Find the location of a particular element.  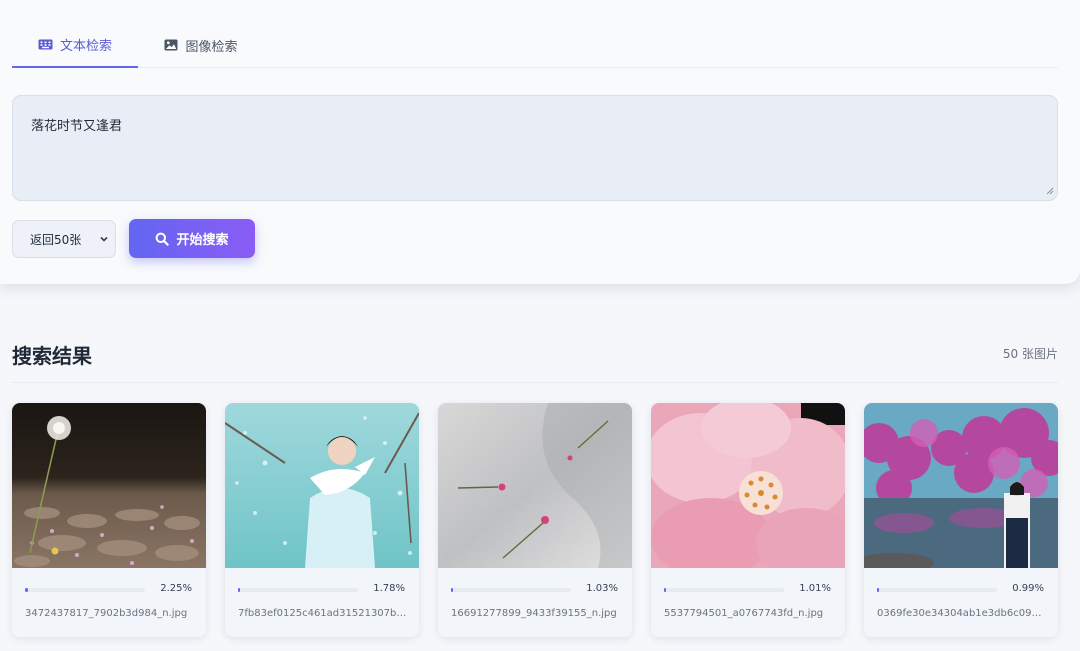

tab-bar: 文本检索 图像检索 is located at coordinates (535, 45).